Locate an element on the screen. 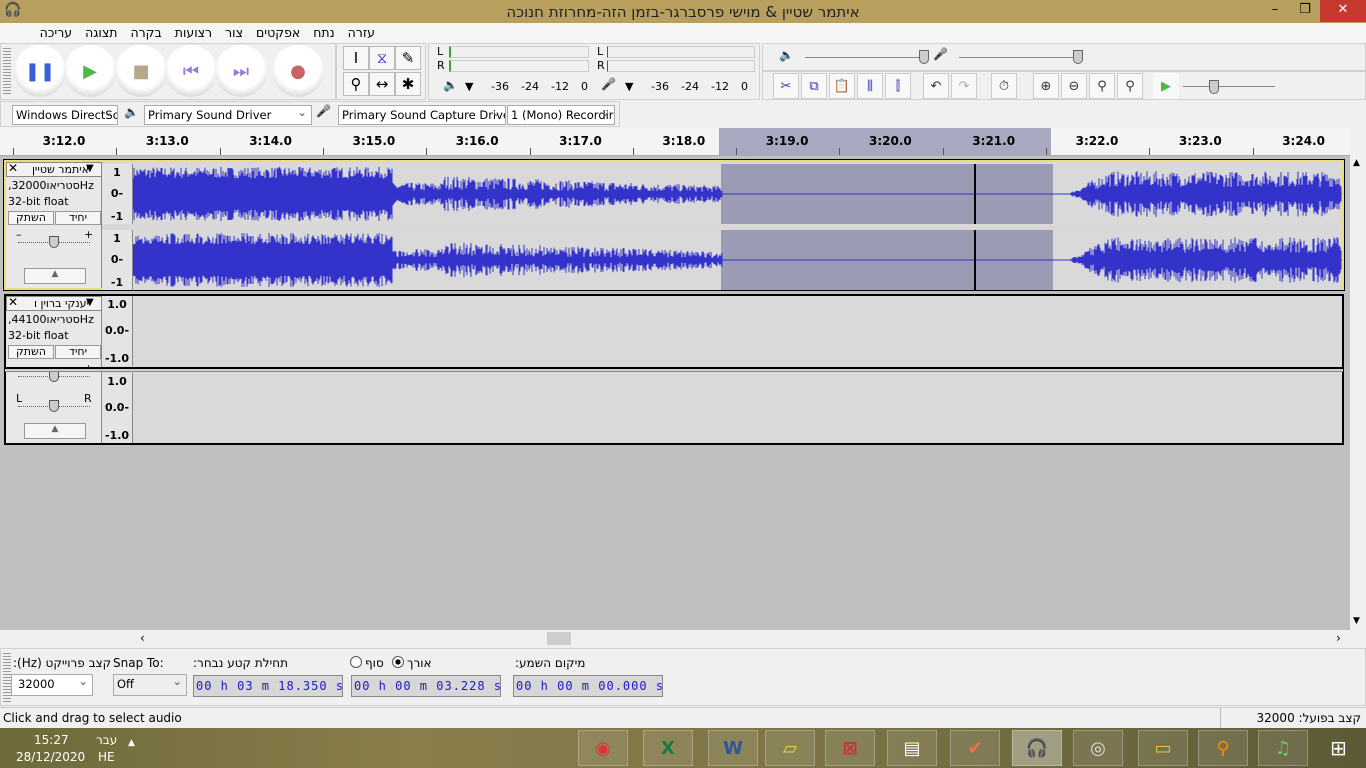 The image size is (1366, 768). recording-device-select: Primary Sound Capture Driver is located at coordinates (422, 115).